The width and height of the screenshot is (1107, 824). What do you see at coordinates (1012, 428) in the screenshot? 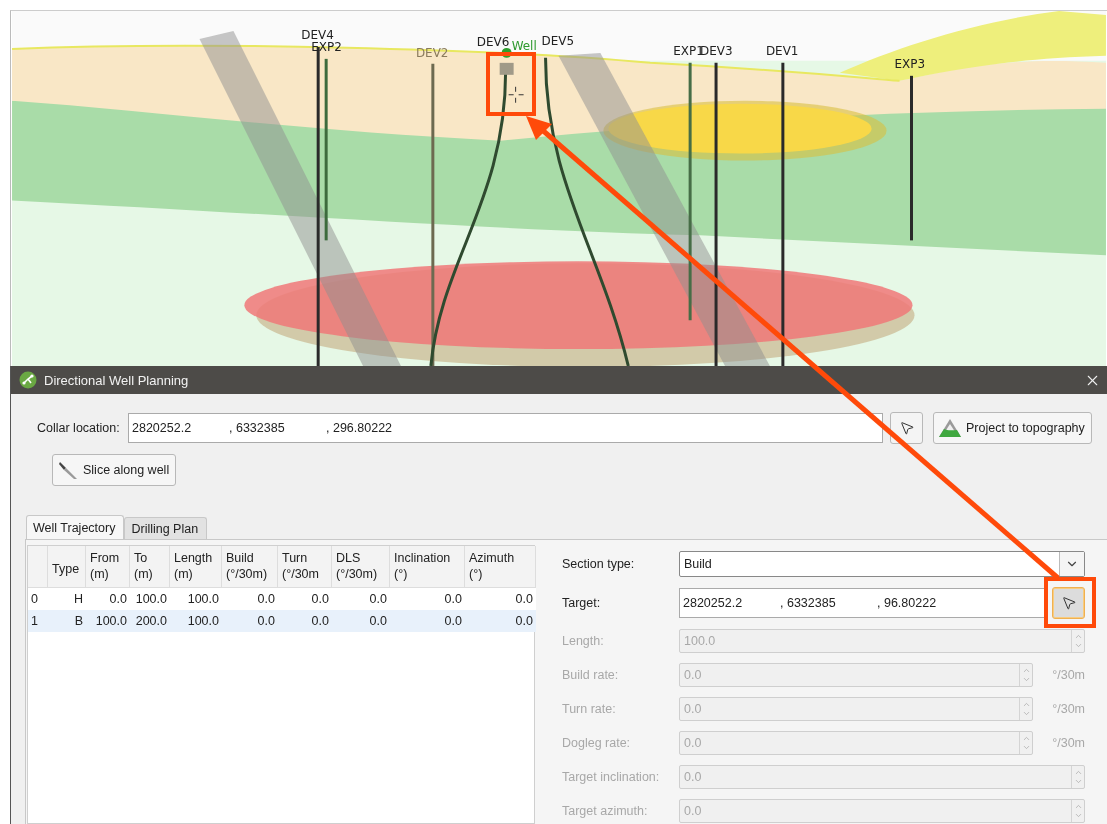
I see `project-to-topography-button: Project to topography` at bounding box center [1012, 428].